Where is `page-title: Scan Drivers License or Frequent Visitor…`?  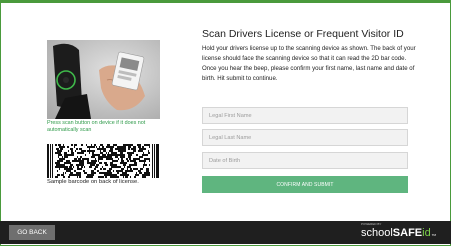 page-title: Scan Drivers License or Frequent Visitor… is located at coordinates (303, 34).